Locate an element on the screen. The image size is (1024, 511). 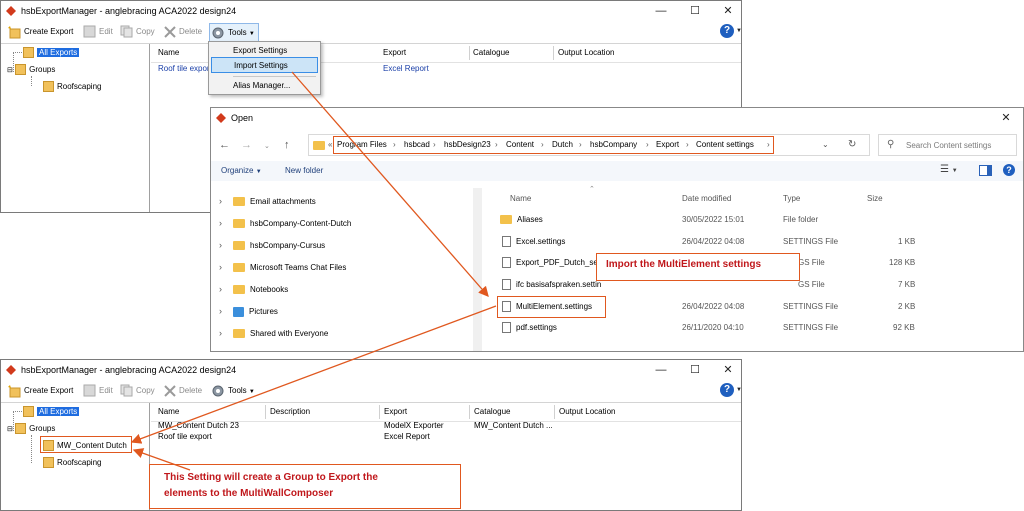
cell-export: ModelX Exporter is located at coordinates (414, 425).